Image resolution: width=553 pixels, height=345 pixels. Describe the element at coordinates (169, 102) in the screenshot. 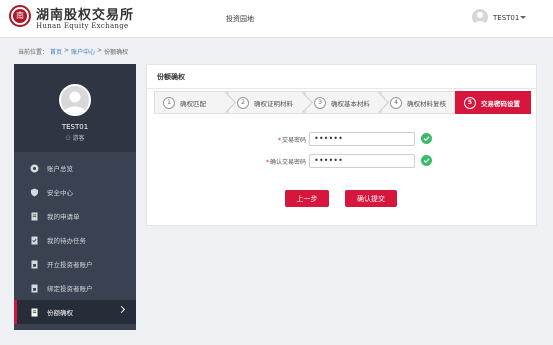

I see `step-number: 1` at that location.